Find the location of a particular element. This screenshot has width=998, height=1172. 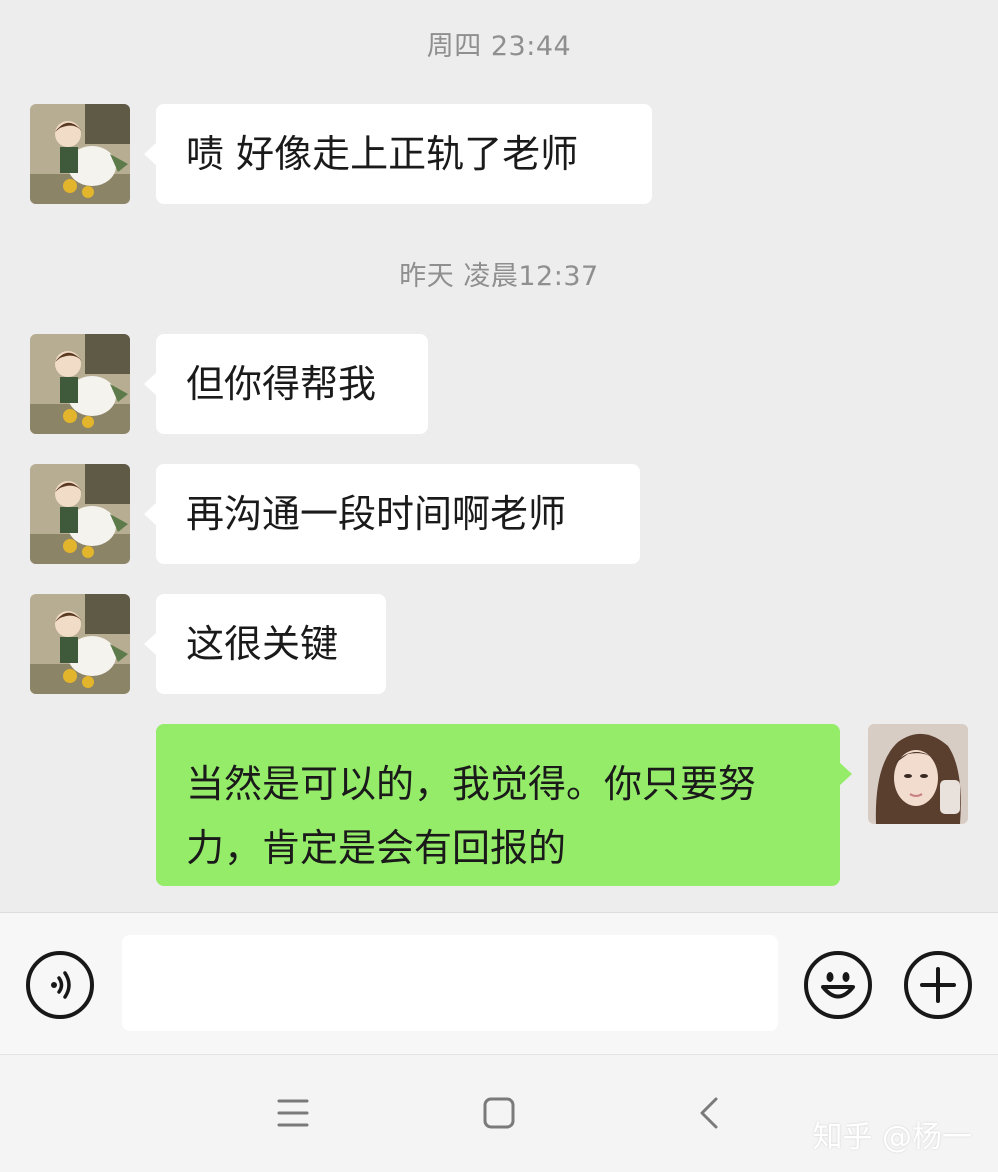

home-square-icon is located at coordinates (499, 1113).